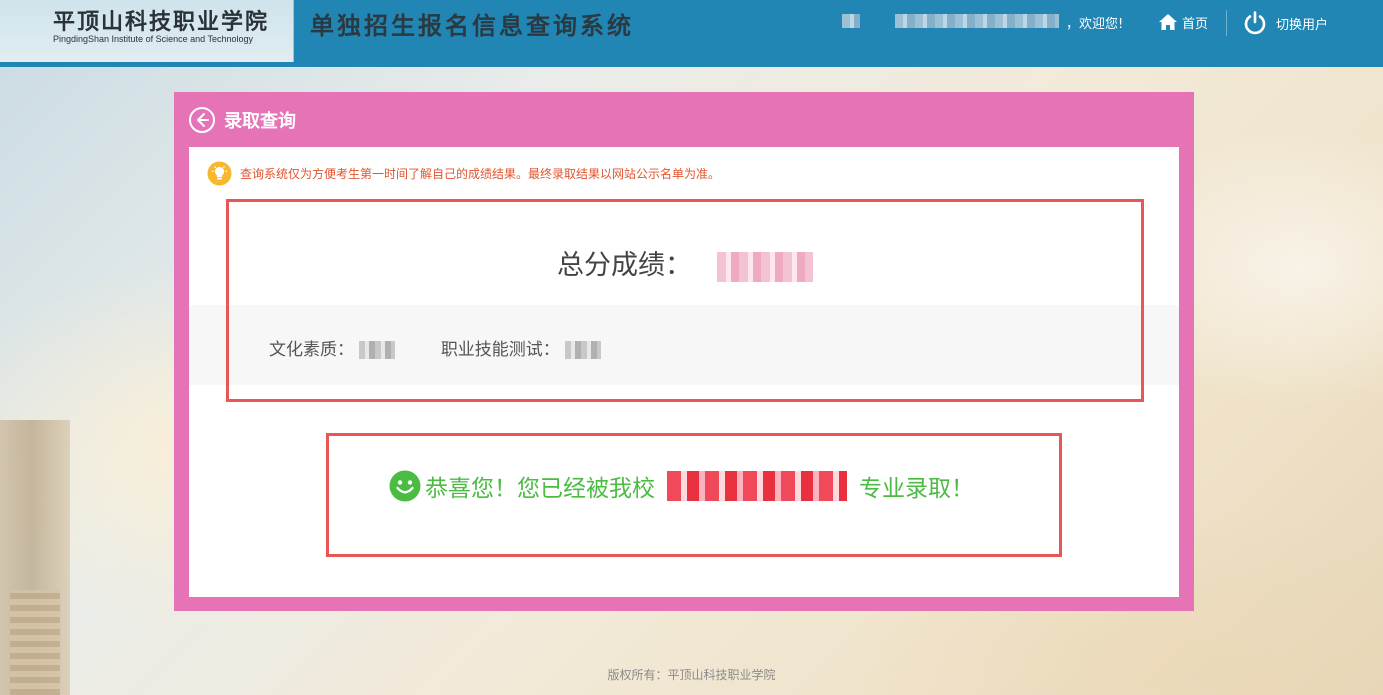 The height and width of the screenshot is (695, 1383). Describe the element at coordinates (405, 486) in the screenshot. I see `smile-icon` at that location.